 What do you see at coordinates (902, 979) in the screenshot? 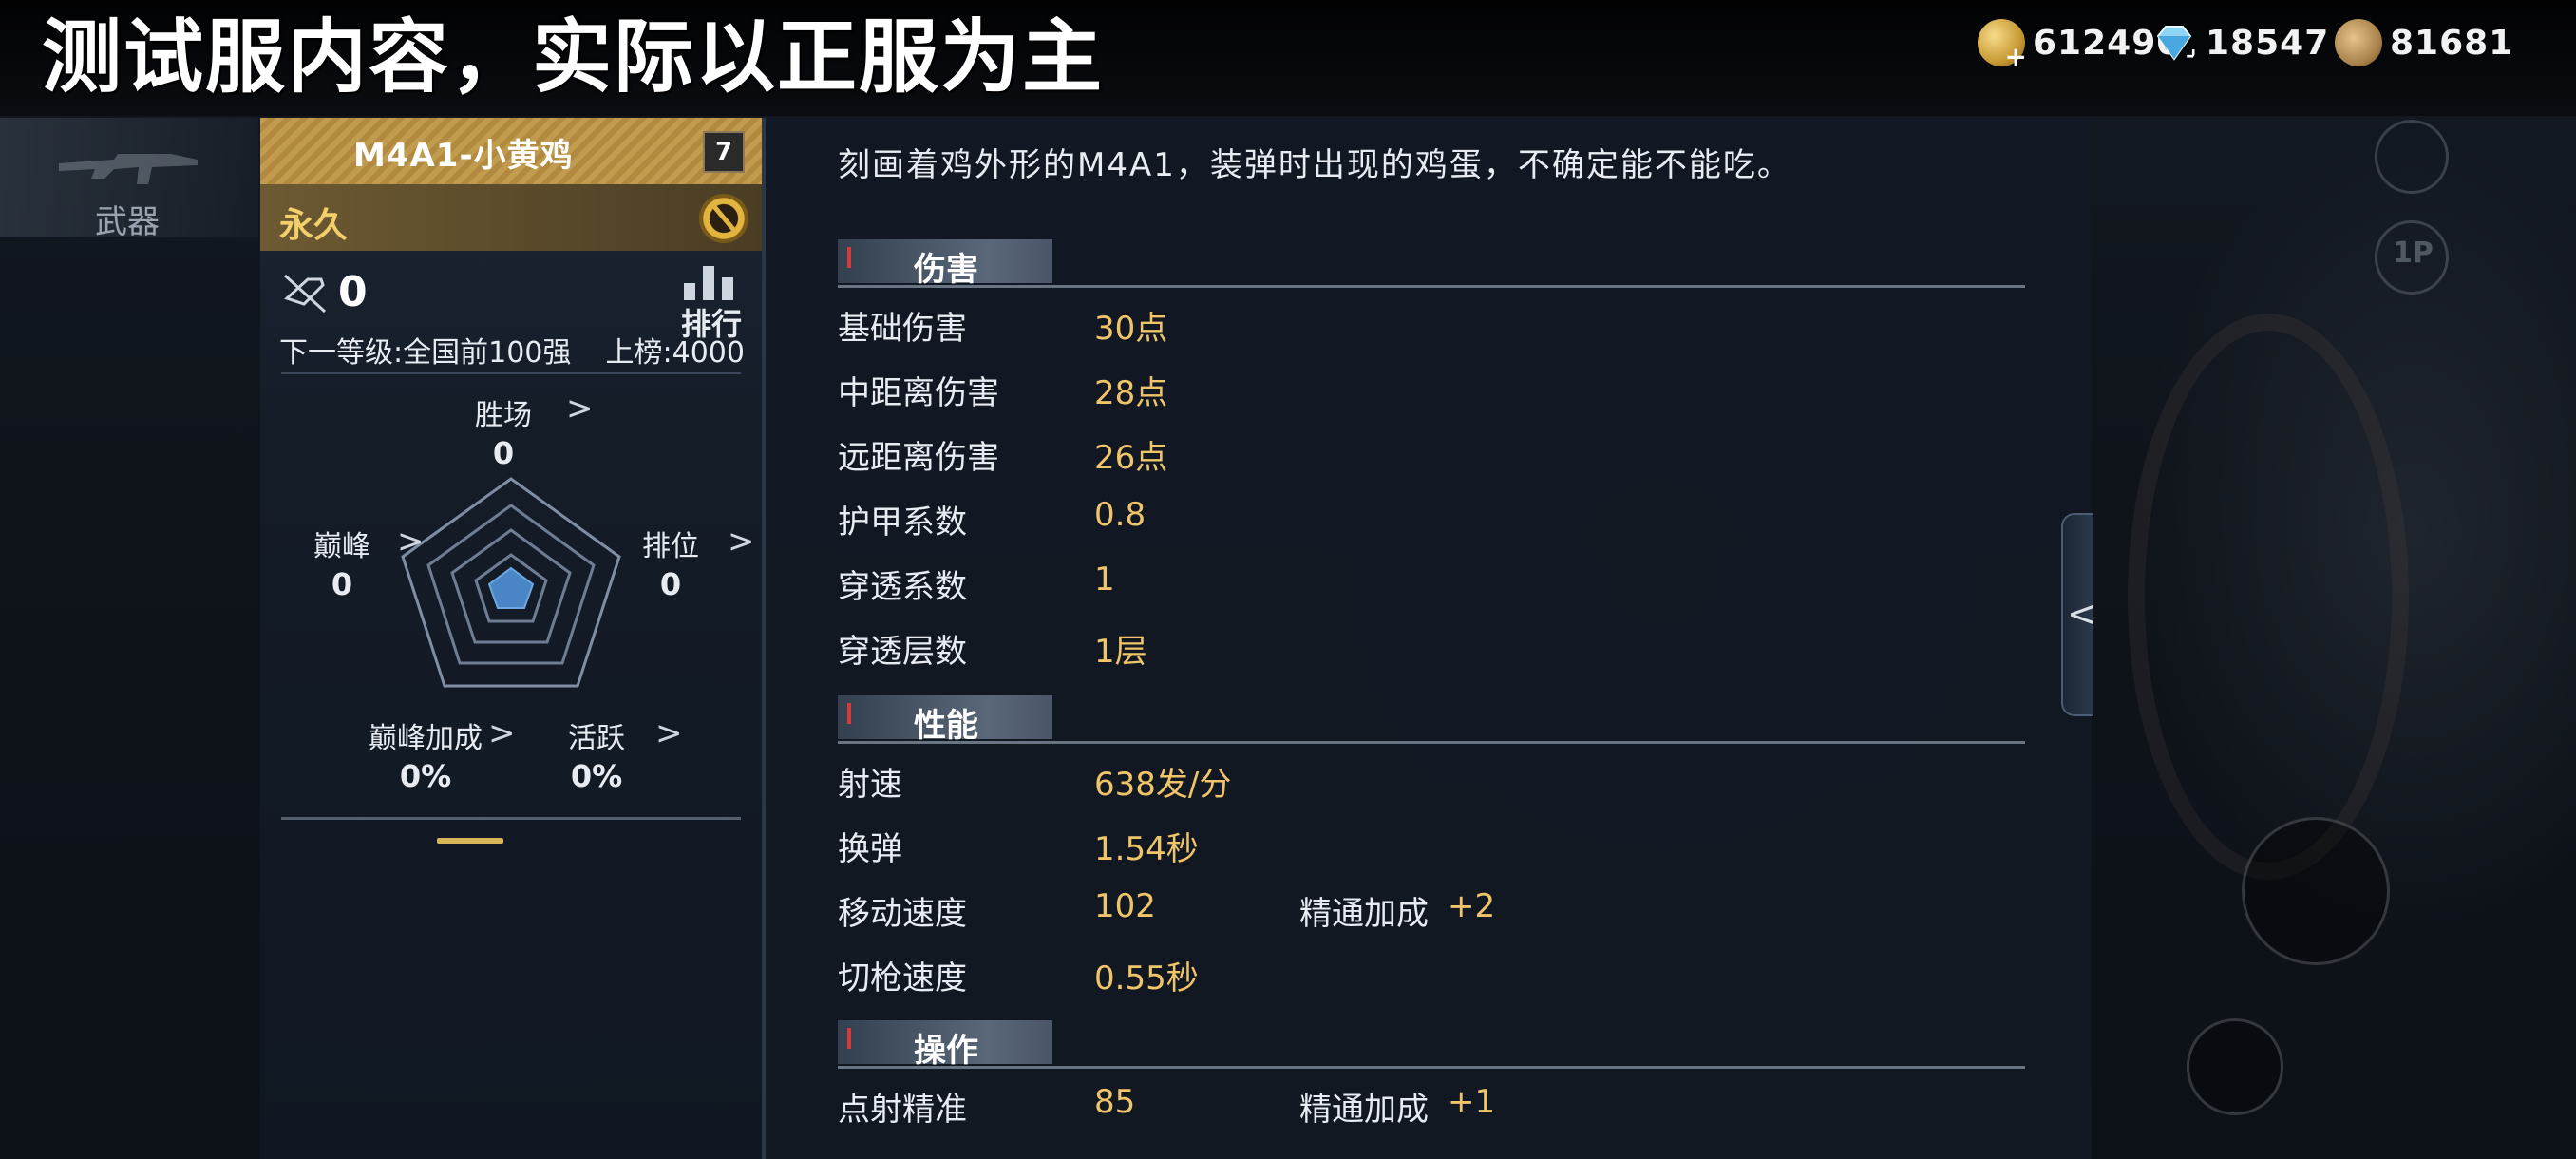
I see `stat-key: 切枪速度` at bounding box center [902, 979].